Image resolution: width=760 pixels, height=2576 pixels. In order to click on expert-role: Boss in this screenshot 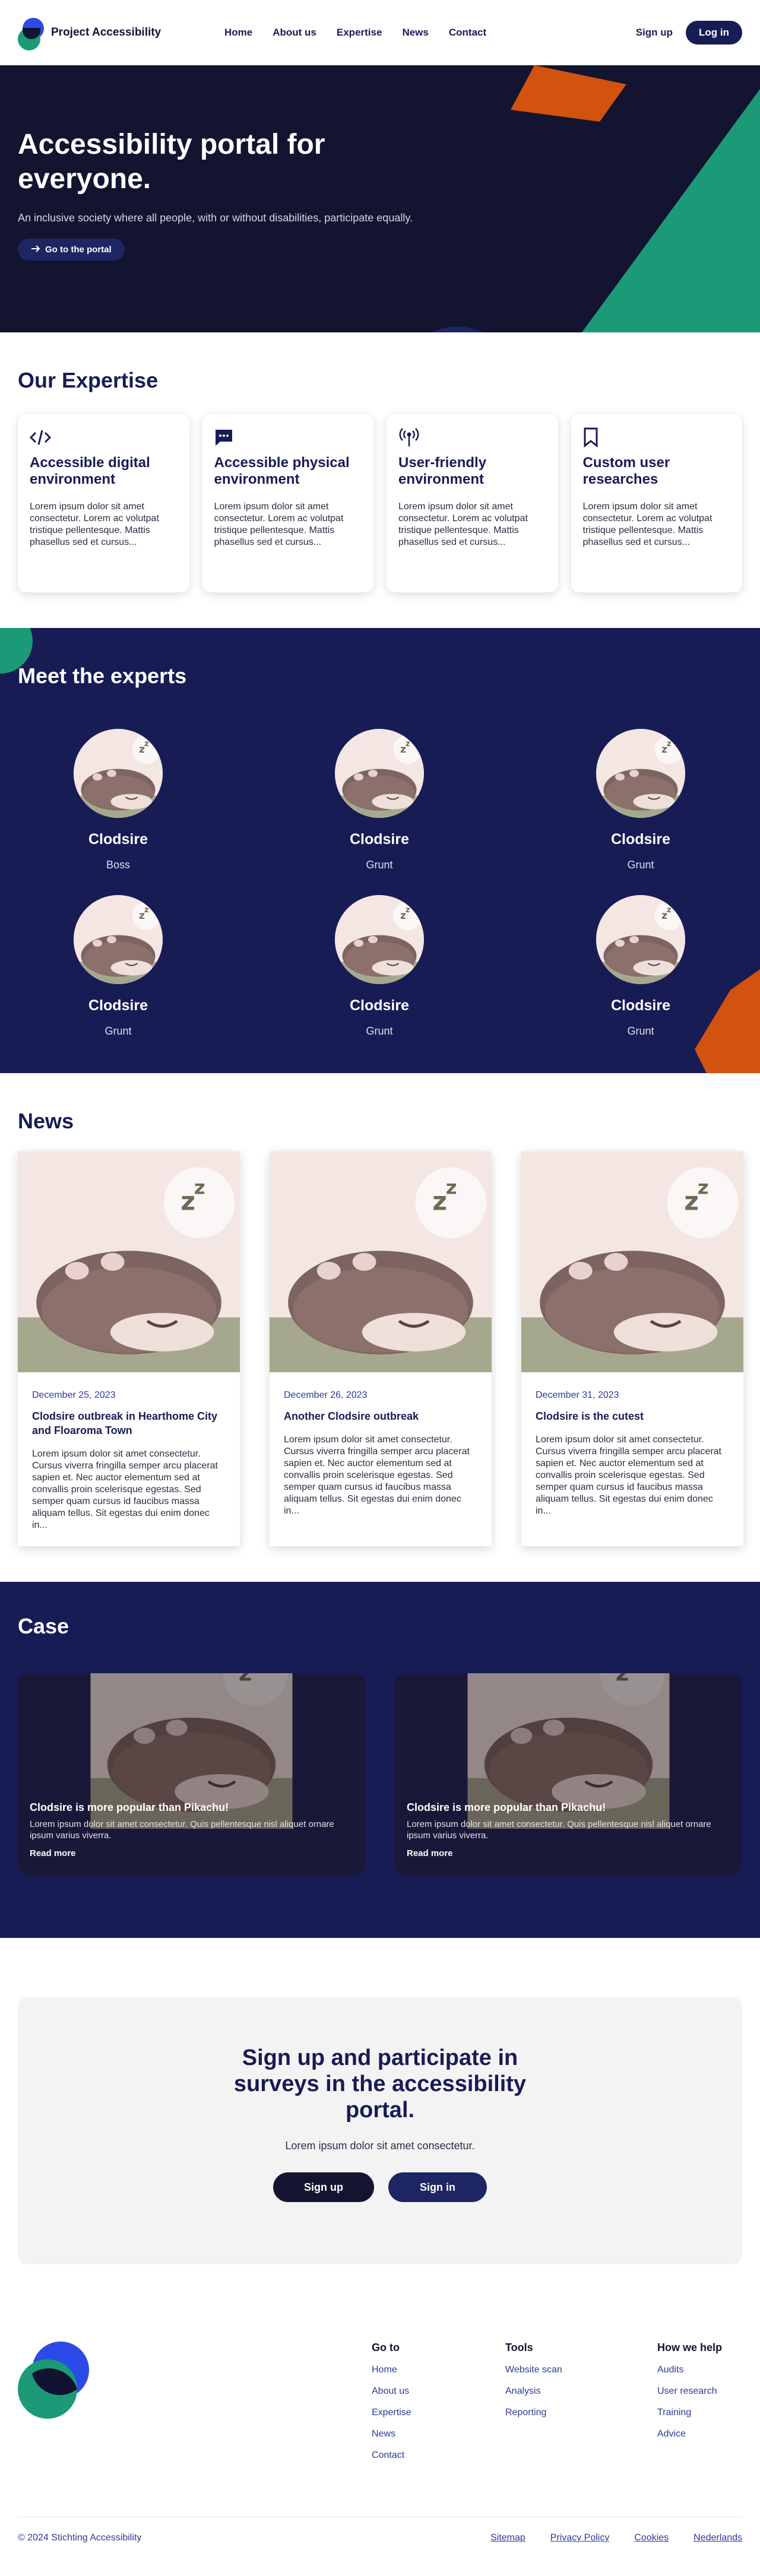, I will do `click(118, 865)`.